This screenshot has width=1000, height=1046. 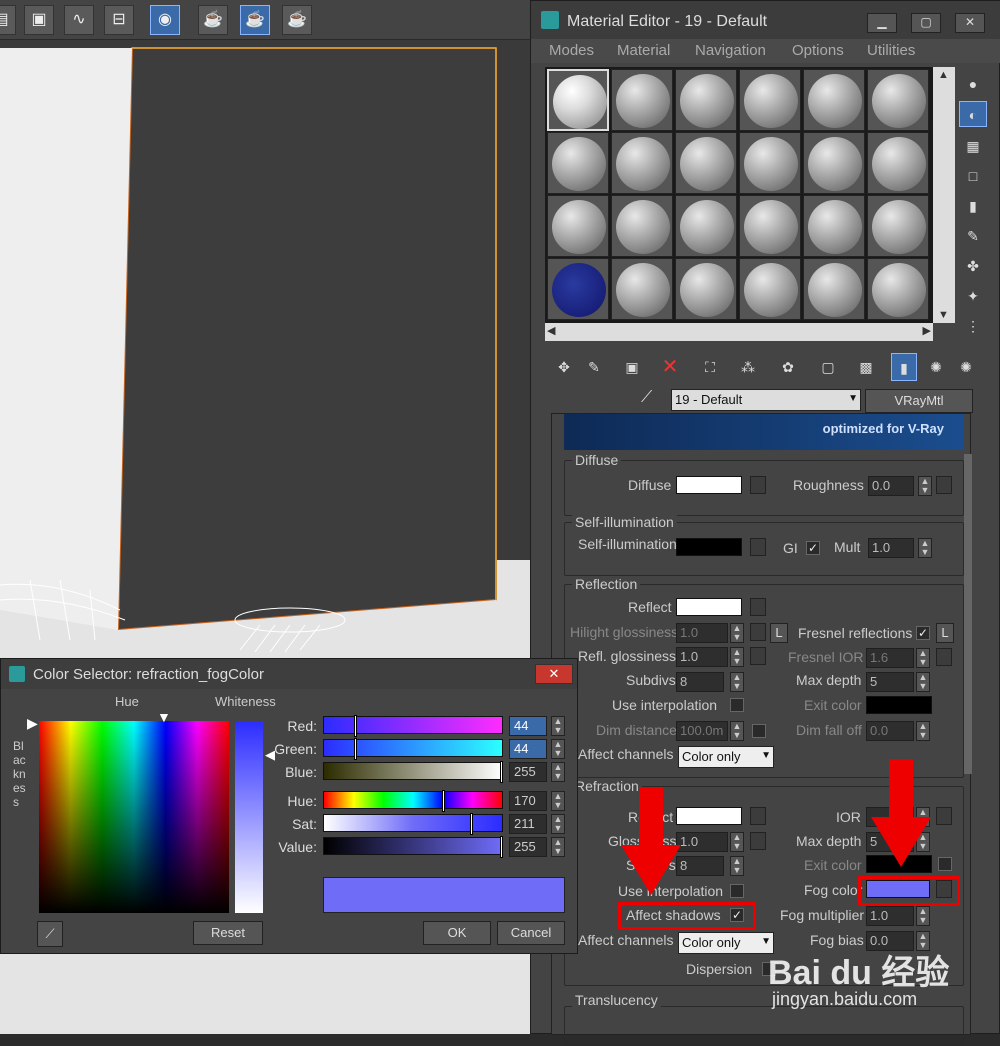 What do you see at coordinates (737, 633) in the screenshot?
I see `hilight-glossiness-spinner: ▲ ▼` at bounding box center [737, 633].